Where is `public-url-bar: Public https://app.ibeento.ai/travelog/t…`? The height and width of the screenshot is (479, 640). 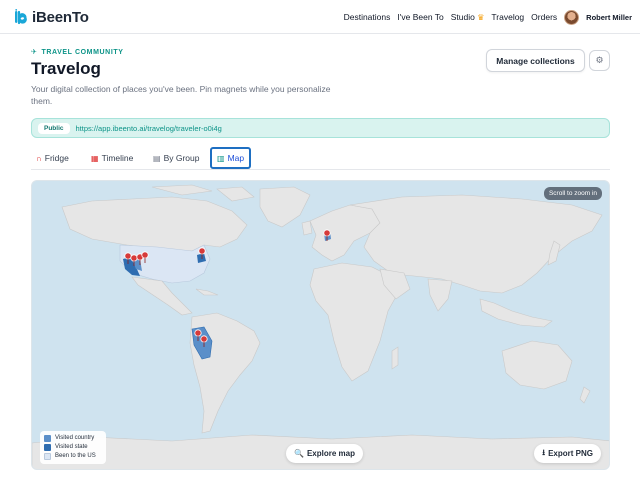
public-url-bar: Public https://app.ibeento.ai/travelog/t… is located at coordinates (320, 128).